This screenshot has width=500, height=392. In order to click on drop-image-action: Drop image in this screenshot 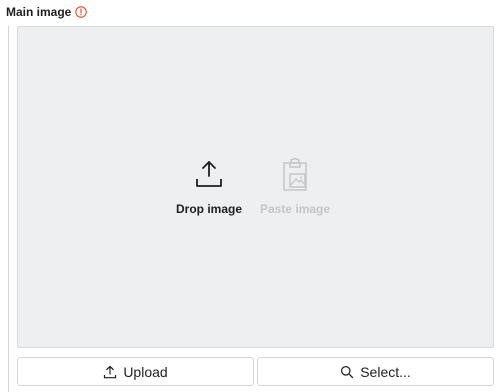, I will do `click(209, 186)`.